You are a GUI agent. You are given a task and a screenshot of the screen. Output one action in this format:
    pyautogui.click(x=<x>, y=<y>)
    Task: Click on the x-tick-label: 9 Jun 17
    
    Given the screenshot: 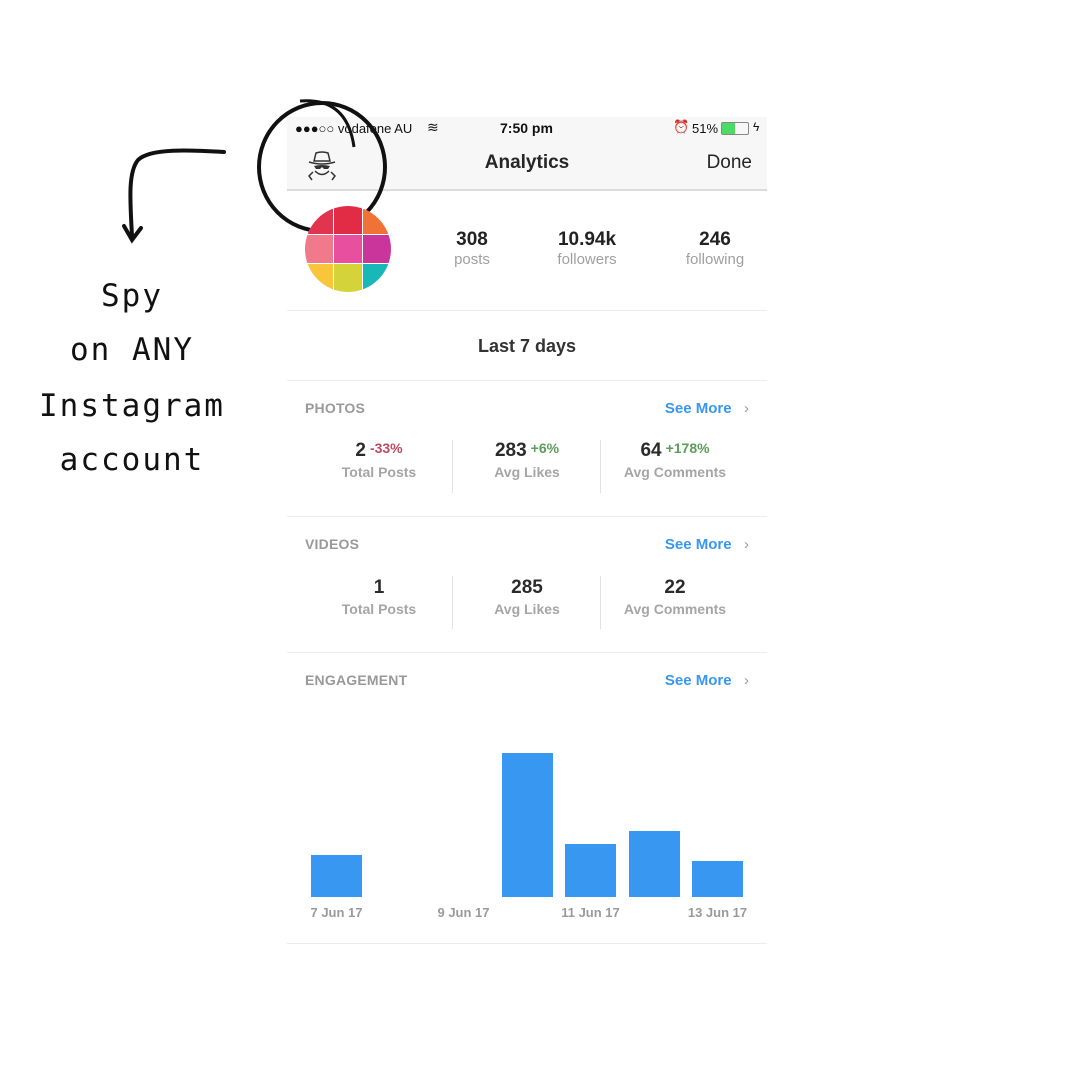 What is the action you would take?
    pyautogui.click(x=463, y=912)
    